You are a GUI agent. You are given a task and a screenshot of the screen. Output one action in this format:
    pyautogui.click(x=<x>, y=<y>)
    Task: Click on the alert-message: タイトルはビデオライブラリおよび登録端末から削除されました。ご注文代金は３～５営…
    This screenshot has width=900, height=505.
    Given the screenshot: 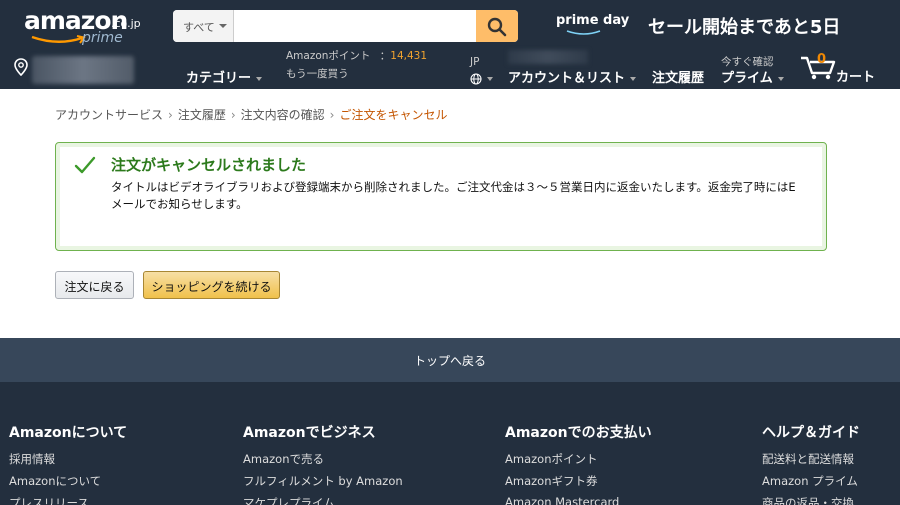 What is the action you would take?
    pyautogui.click(x=453, y=195)
    